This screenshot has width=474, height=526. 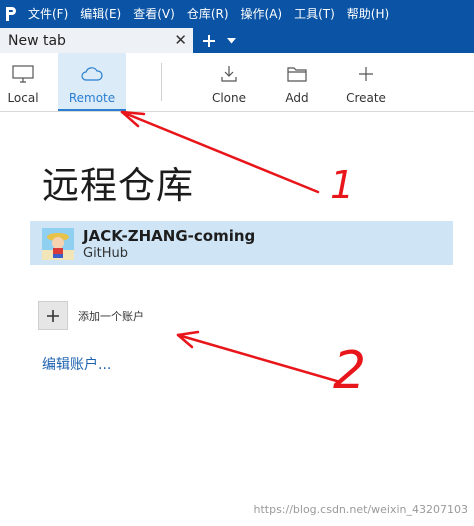 I want to click on toolbar-divider, so click(x=161, y=82).